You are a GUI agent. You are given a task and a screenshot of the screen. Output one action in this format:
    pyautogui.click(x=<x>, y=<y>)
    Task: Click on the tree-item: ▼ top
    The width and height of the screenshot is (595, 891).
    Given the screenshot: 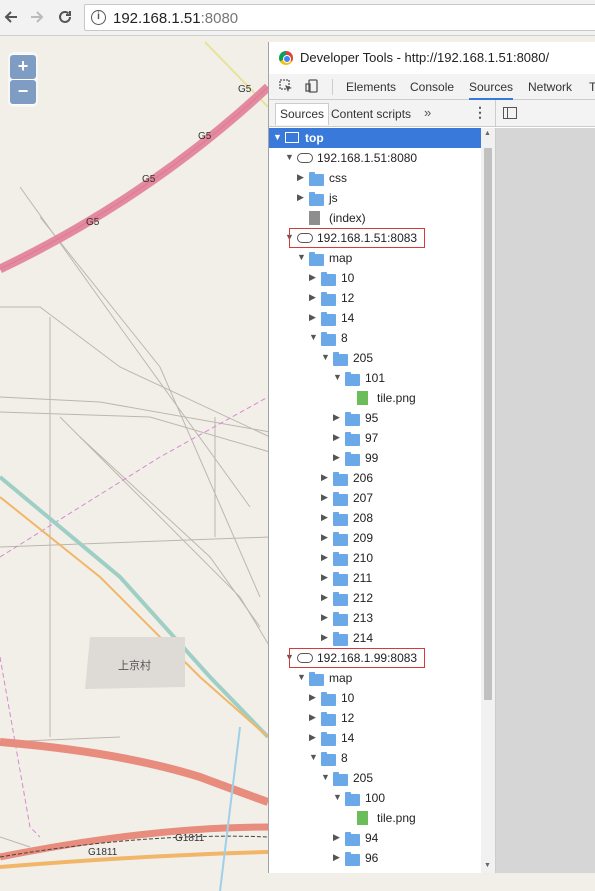 What is the action you would take?
    pyautogui.click(x=375, y=138)
    